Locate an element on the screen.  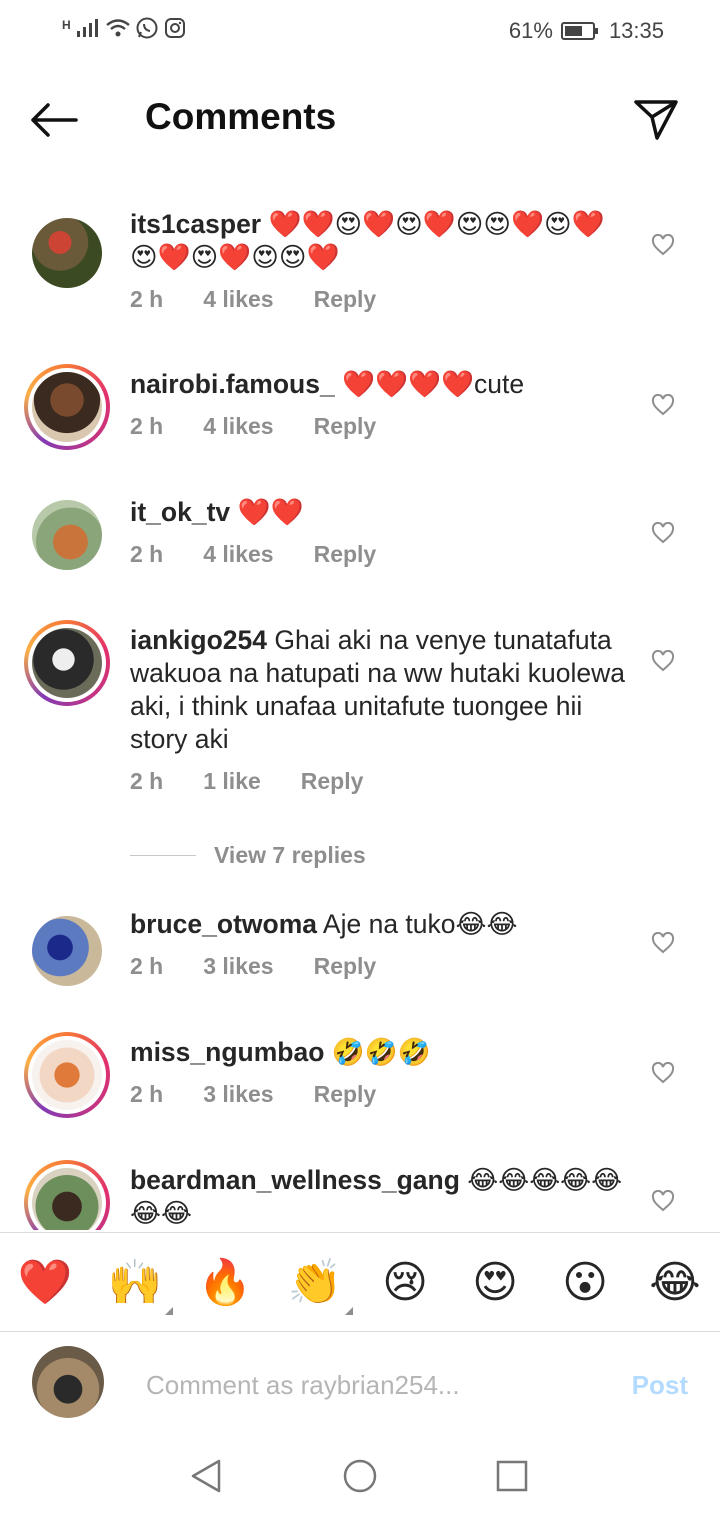
comment-username: miss_ngumbao is located at coordinates (227, 1052).